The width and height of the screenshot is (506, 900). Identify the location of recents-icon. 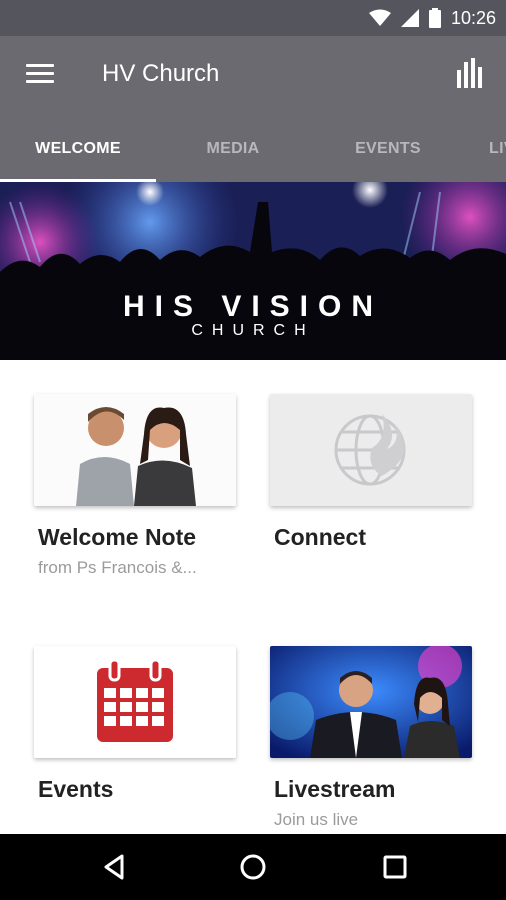
(395, 867).